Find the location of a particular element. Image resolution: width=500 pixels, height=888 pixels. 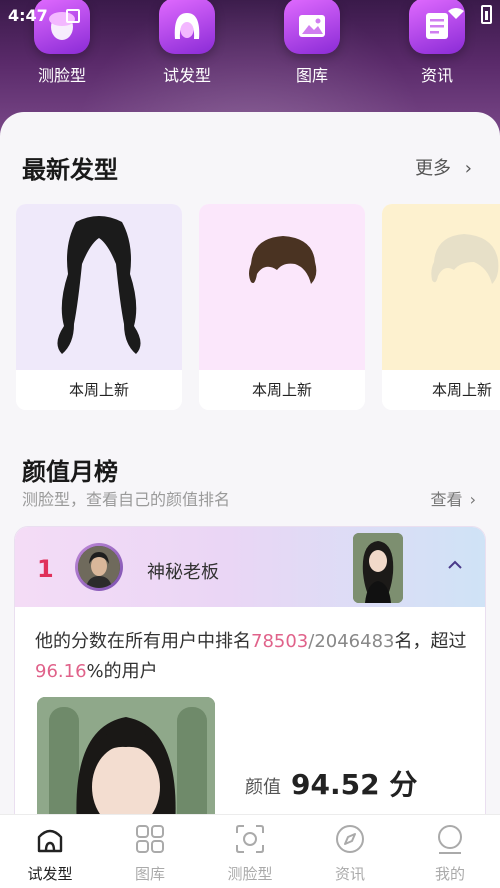

blonde-hair-icon is located at coordinates (465, 259).